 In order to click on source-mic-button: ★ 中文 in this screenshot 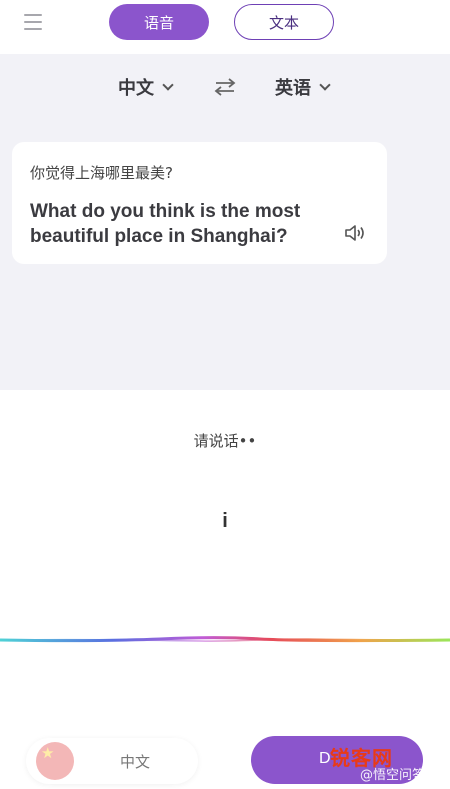, I will do `click(112, 761)`.